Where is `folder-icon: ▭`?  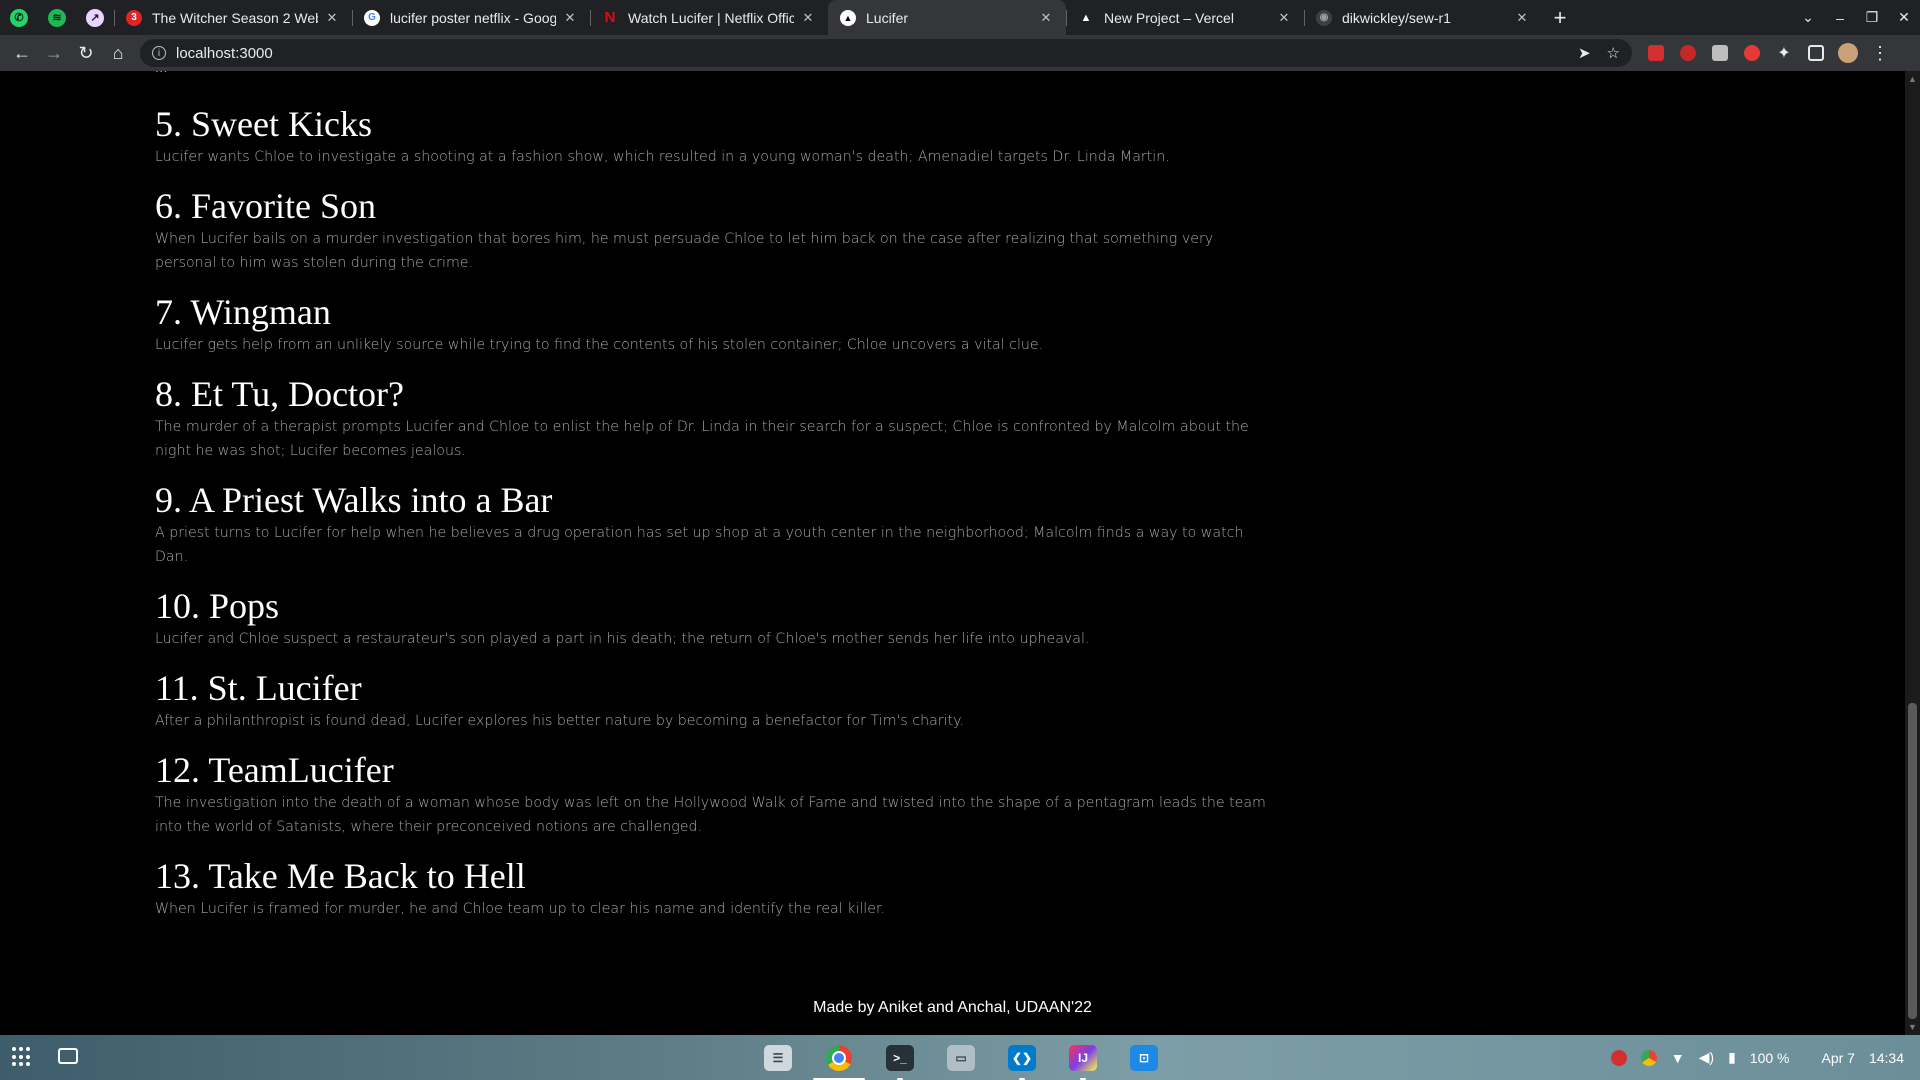
folder-icon: ▭ is located at coordinates (961, 1057).